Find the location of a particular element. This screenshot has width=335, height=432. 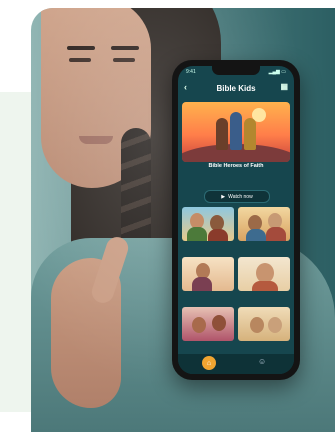

chevron-left-icon: ‹ is located at coordinates (185, 87).